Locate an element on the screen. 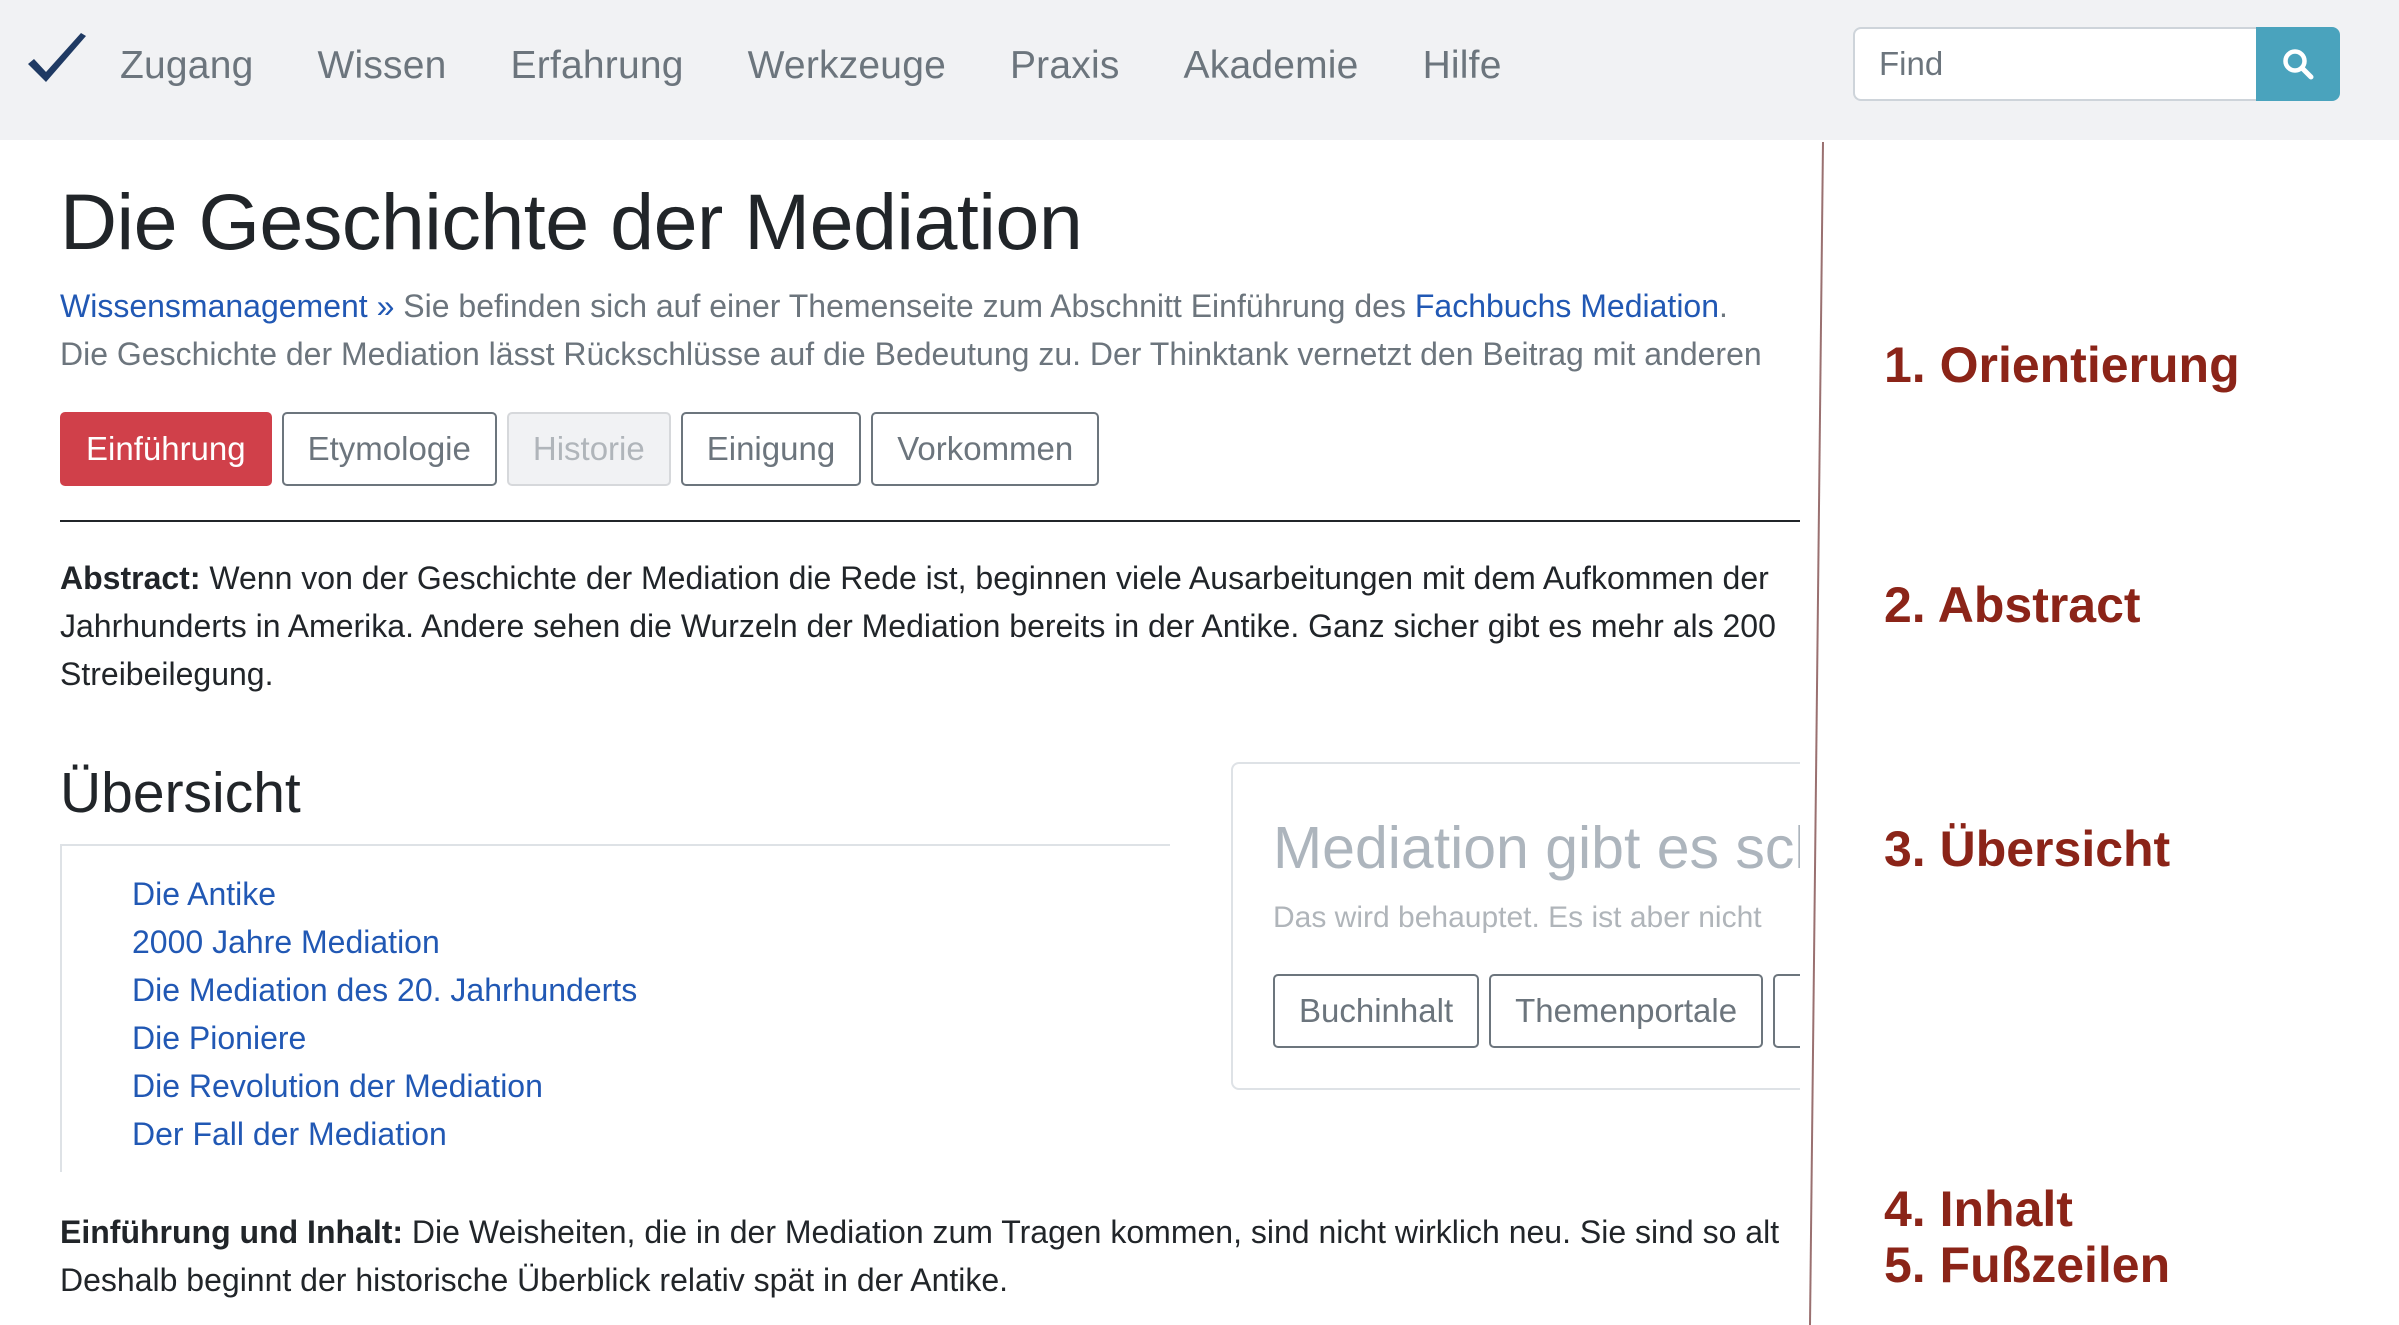  toc-link-revolution: Die Revolution der Mediation is located at coordinates (337, 1086).